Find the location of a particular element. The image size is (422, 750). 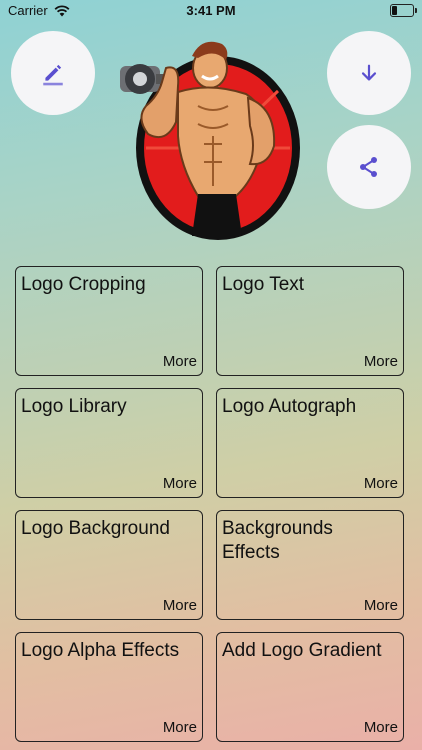

bodybuilder-logo is located at coordinates (210, 140).